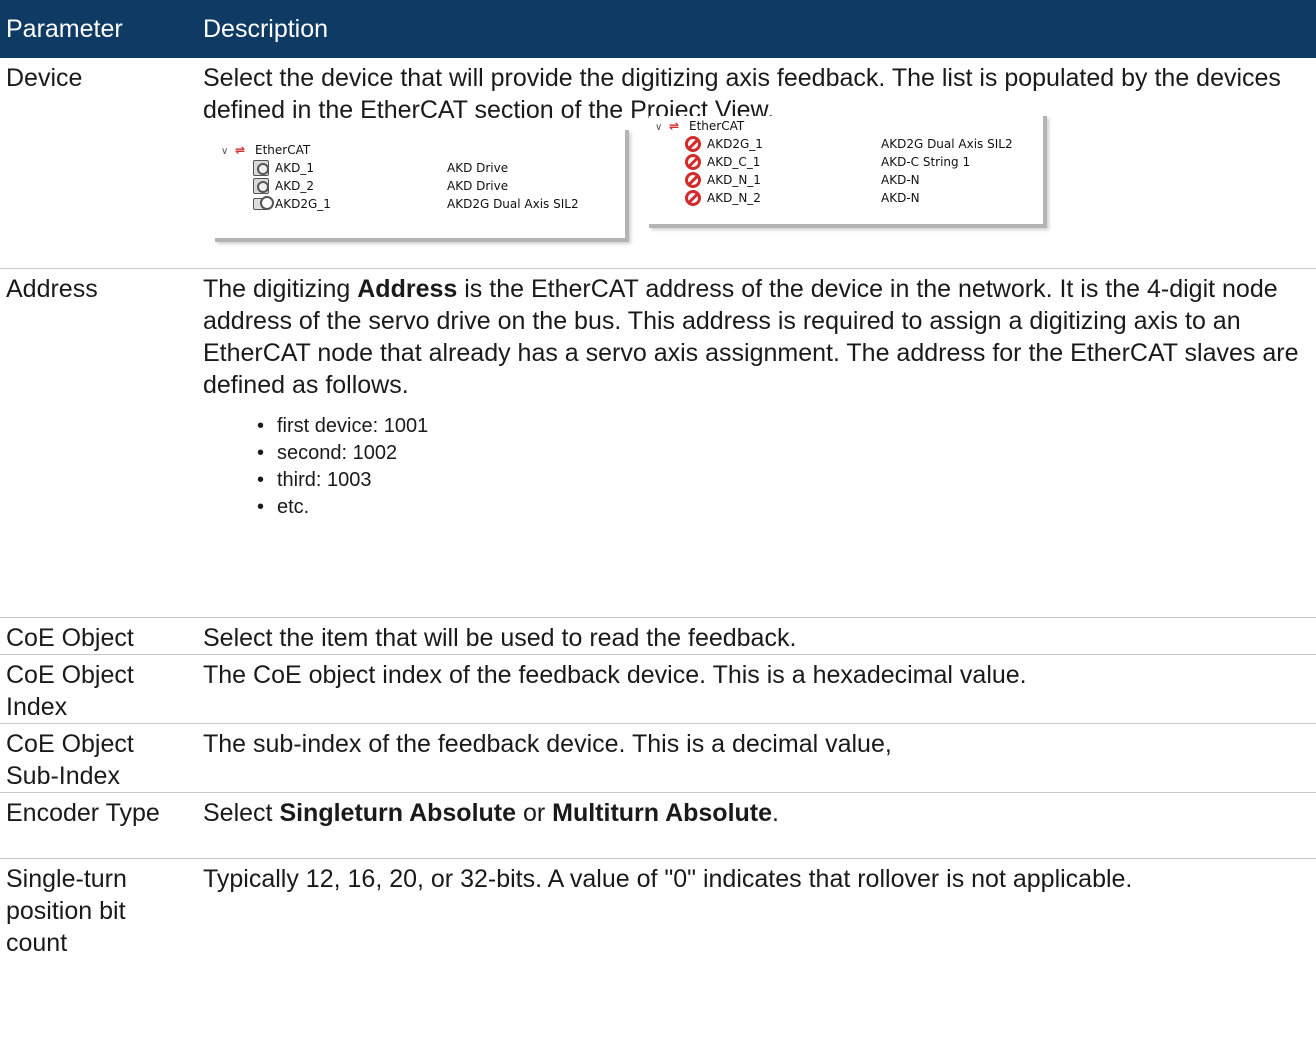  What do you see at coordinates (782, 426) in the screenshot?
I see `list-item: first device: 1001` at bounding box center [782, 426].